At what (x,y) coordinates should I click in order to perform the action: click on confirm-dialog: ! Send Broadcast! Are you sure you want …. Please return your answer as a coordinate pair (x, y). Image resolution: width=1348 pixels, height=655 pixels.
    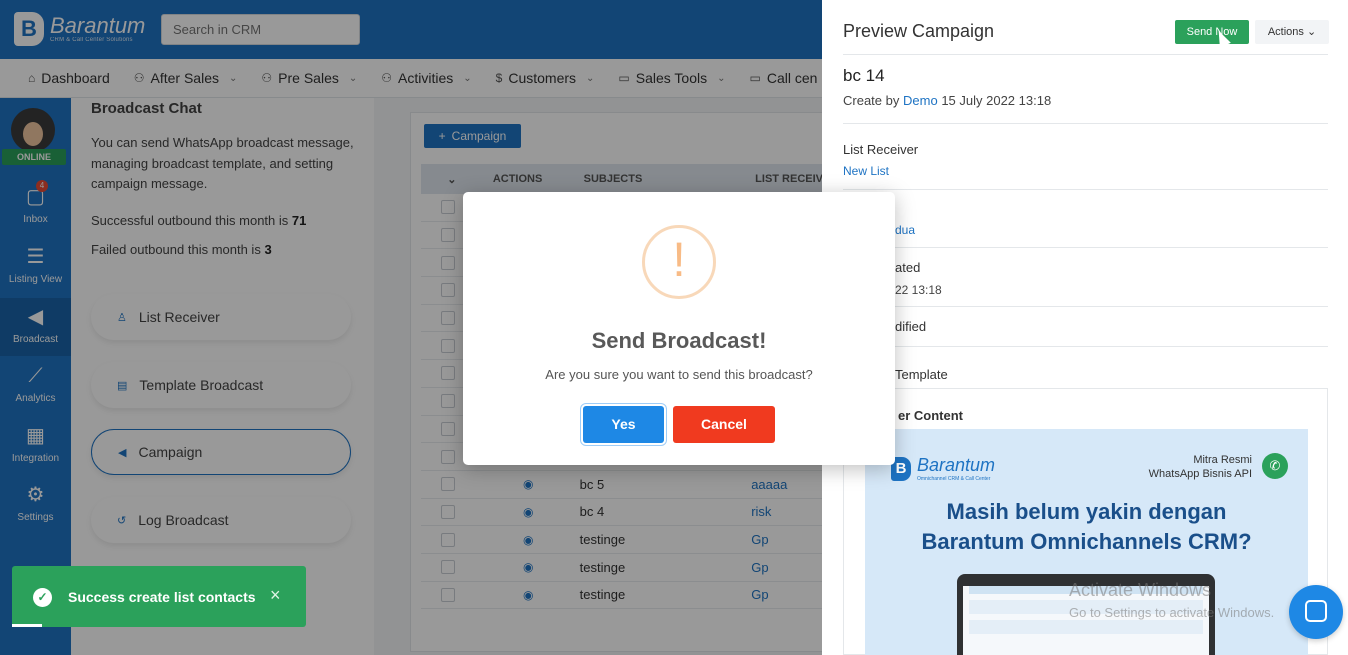
    Looking at the image, I should click on (679, 328).